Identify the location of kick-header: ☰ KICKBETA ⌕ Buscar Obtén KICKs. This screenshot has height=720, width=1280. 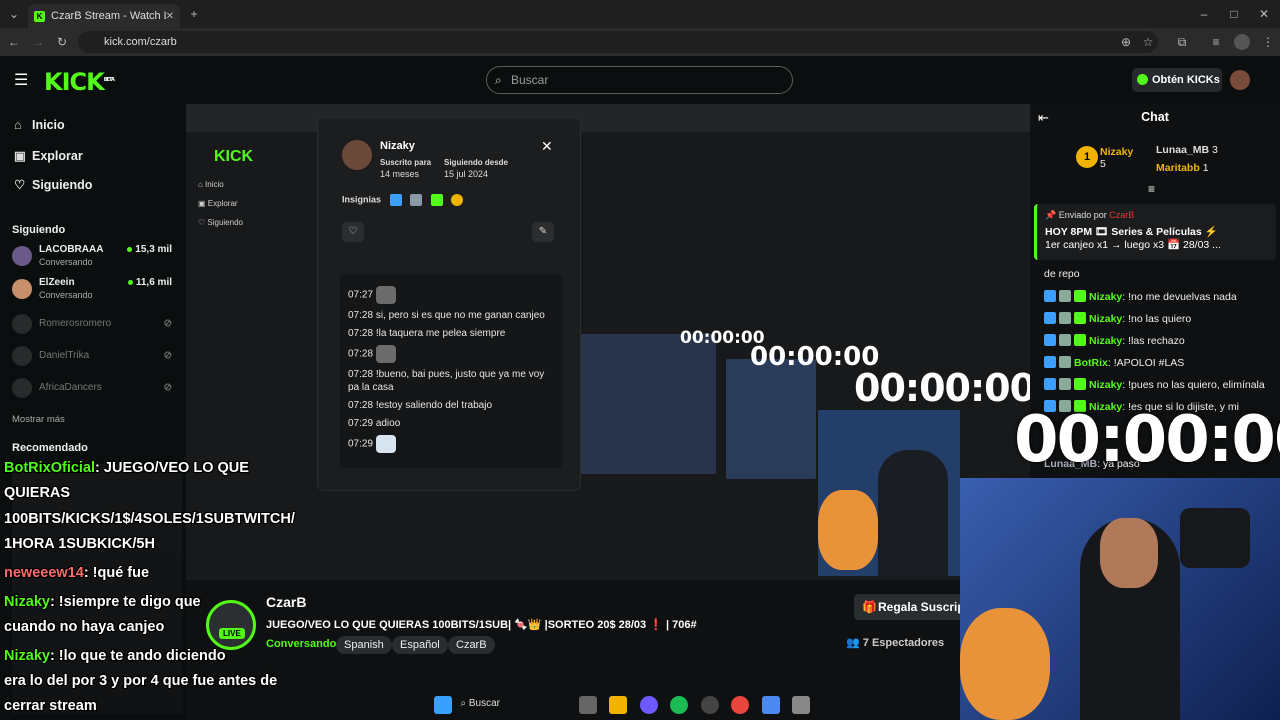
(640, 80).